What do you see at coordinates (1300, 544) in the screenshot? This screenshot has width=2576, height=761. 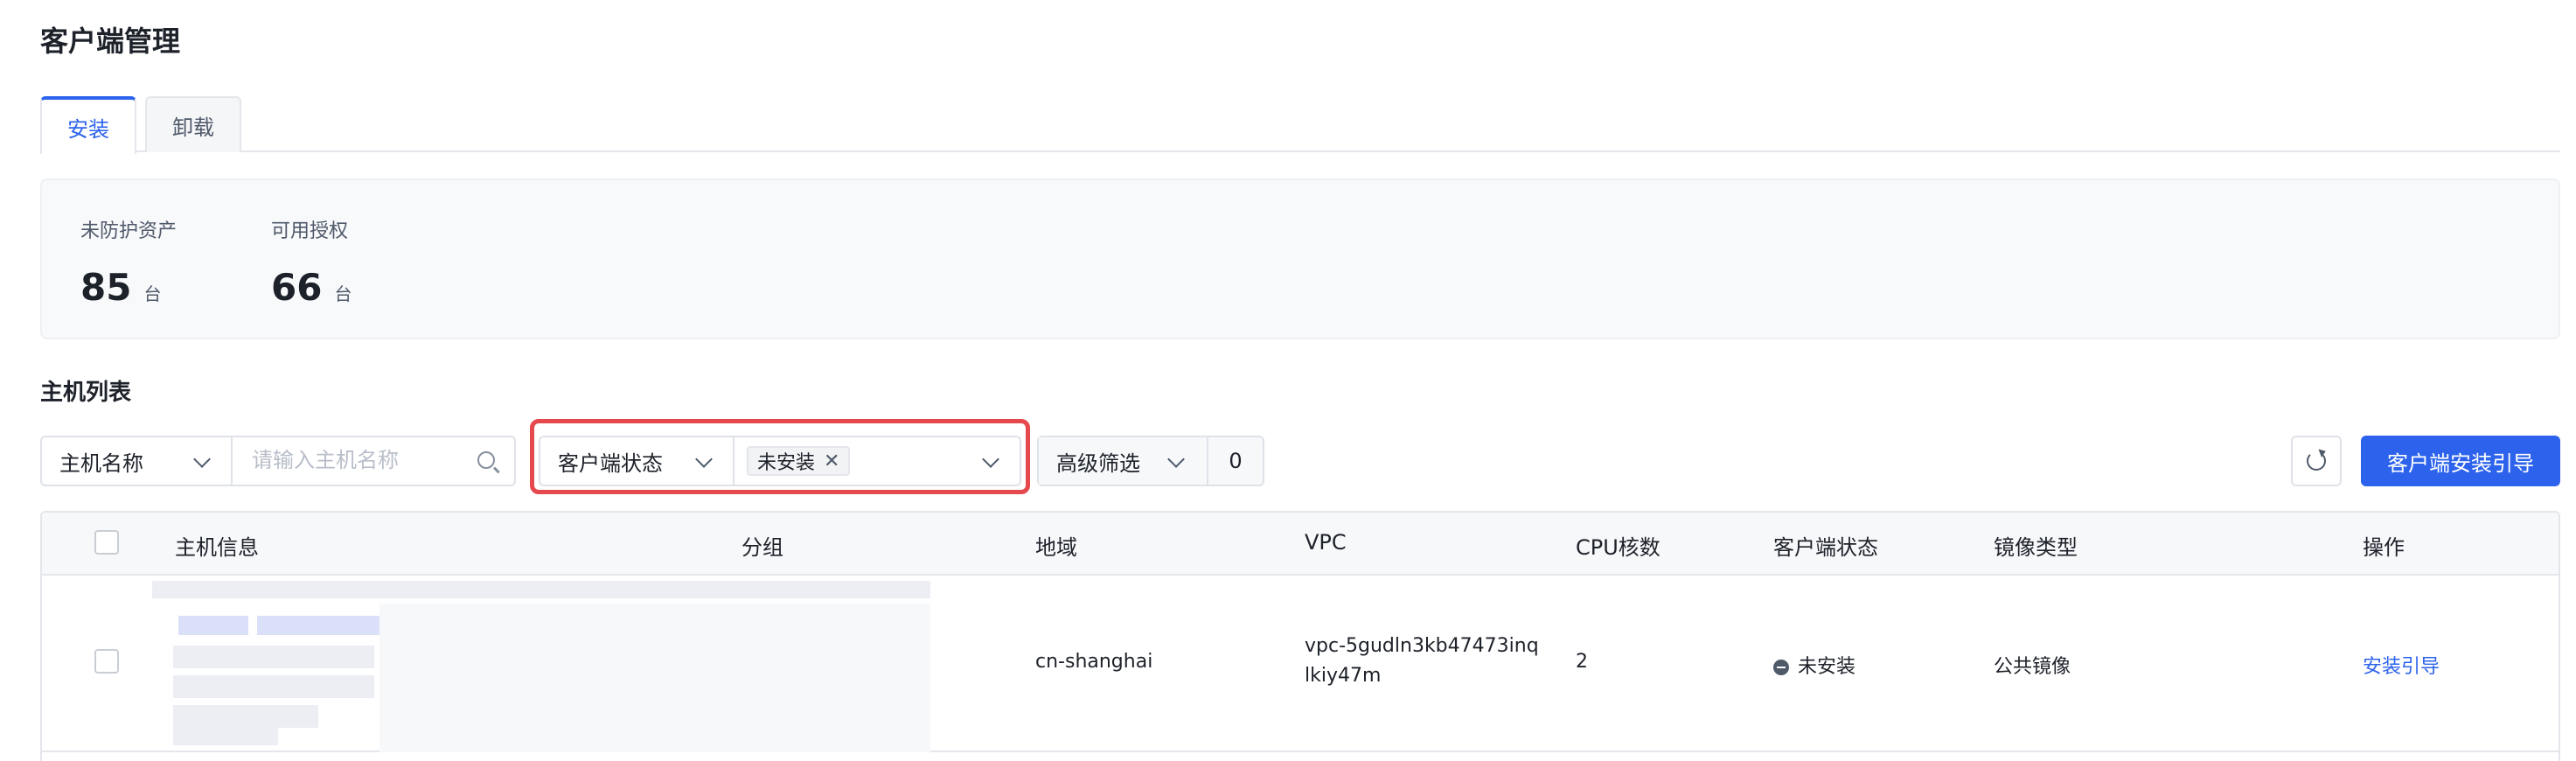 I see `table-header: 主机信息 分组 地域 VPC CPU核数 客户端状态 镜像类型 操作` at bounding box center [1300, 544].